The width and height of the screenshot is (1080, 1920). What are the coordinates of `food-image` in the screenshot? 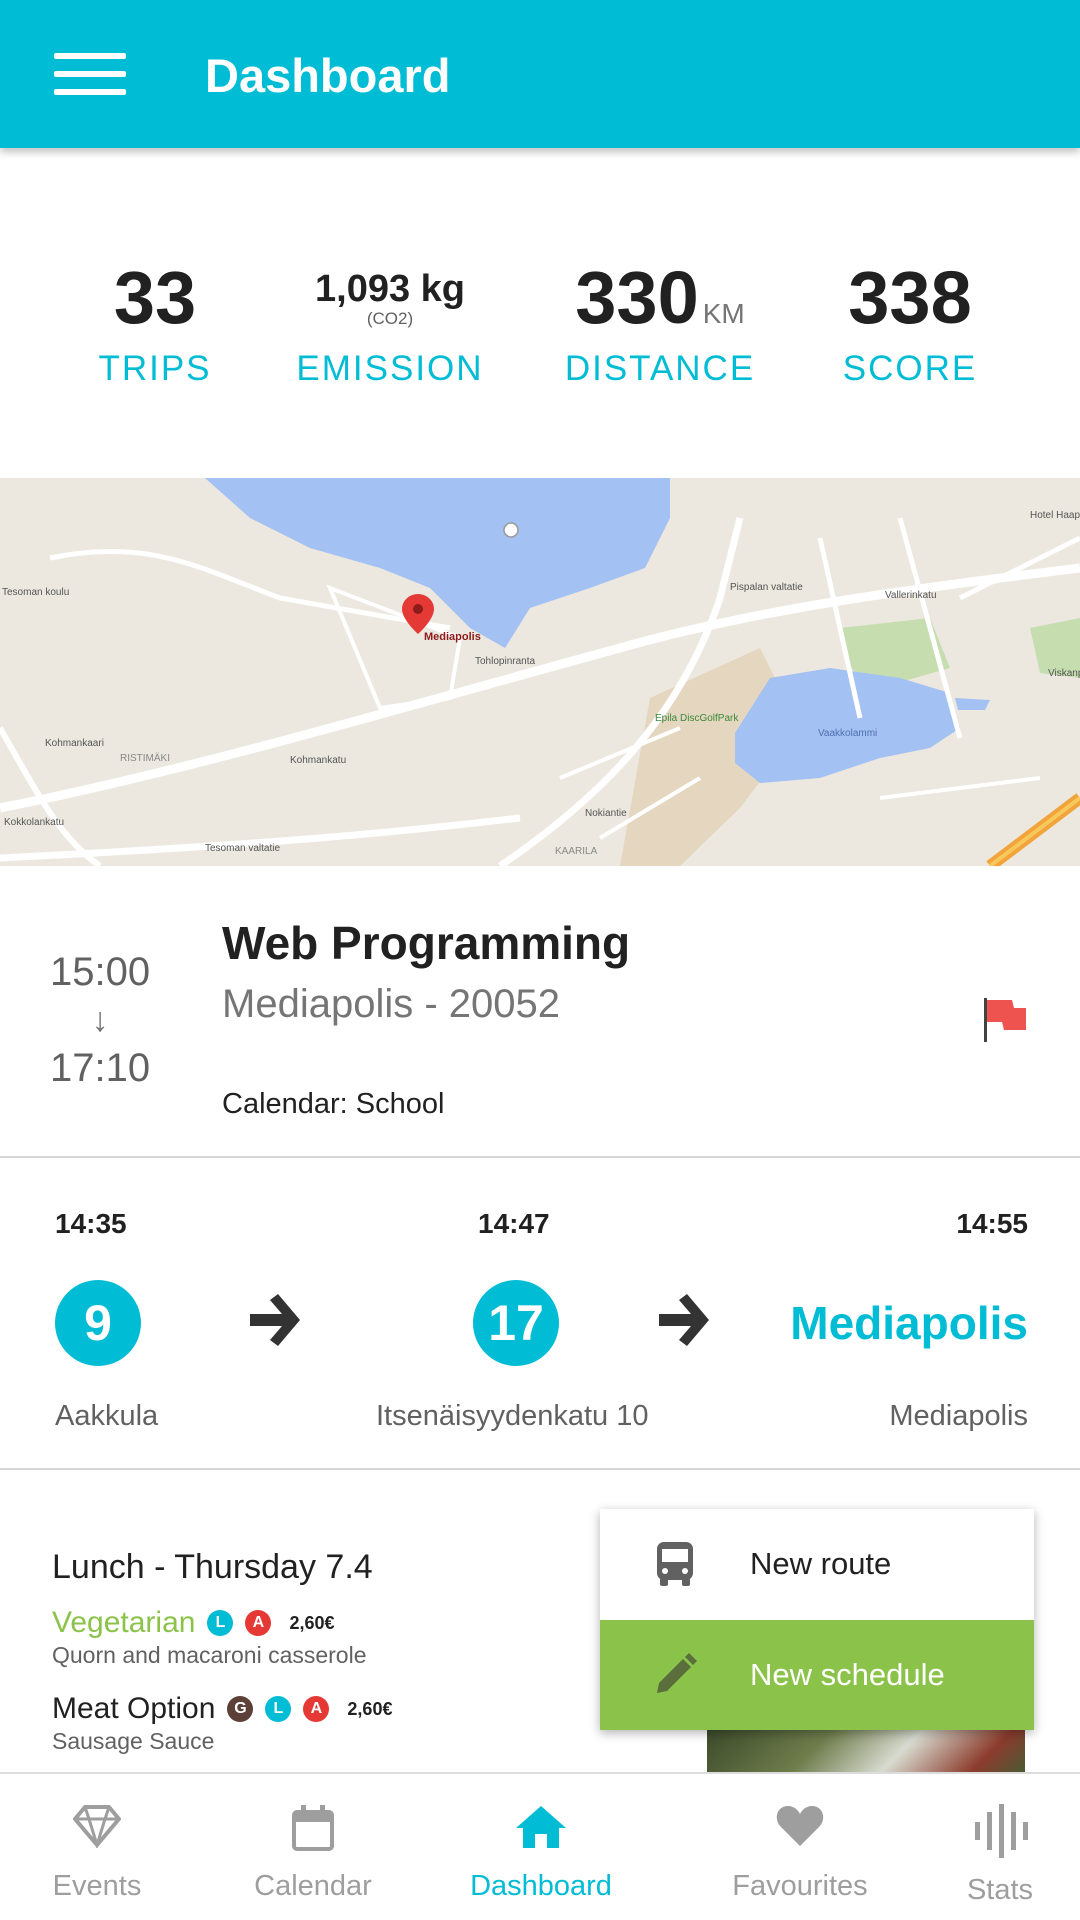 It's located at (866, 1751).